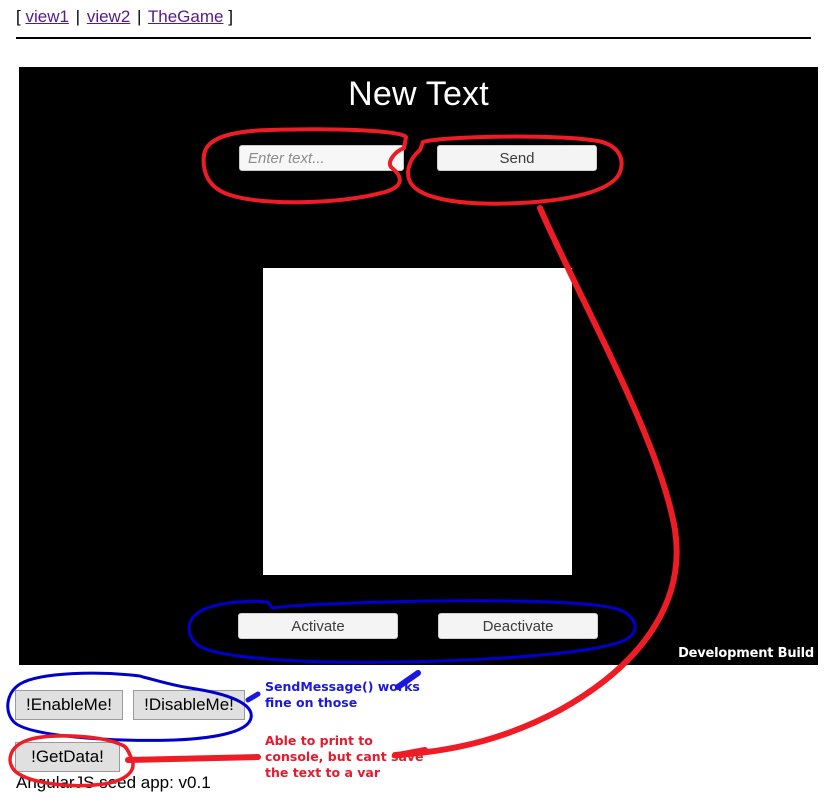  Describe the element at coordinates (517, 158) in the screenshot. I see `send-button: Send` at that location.